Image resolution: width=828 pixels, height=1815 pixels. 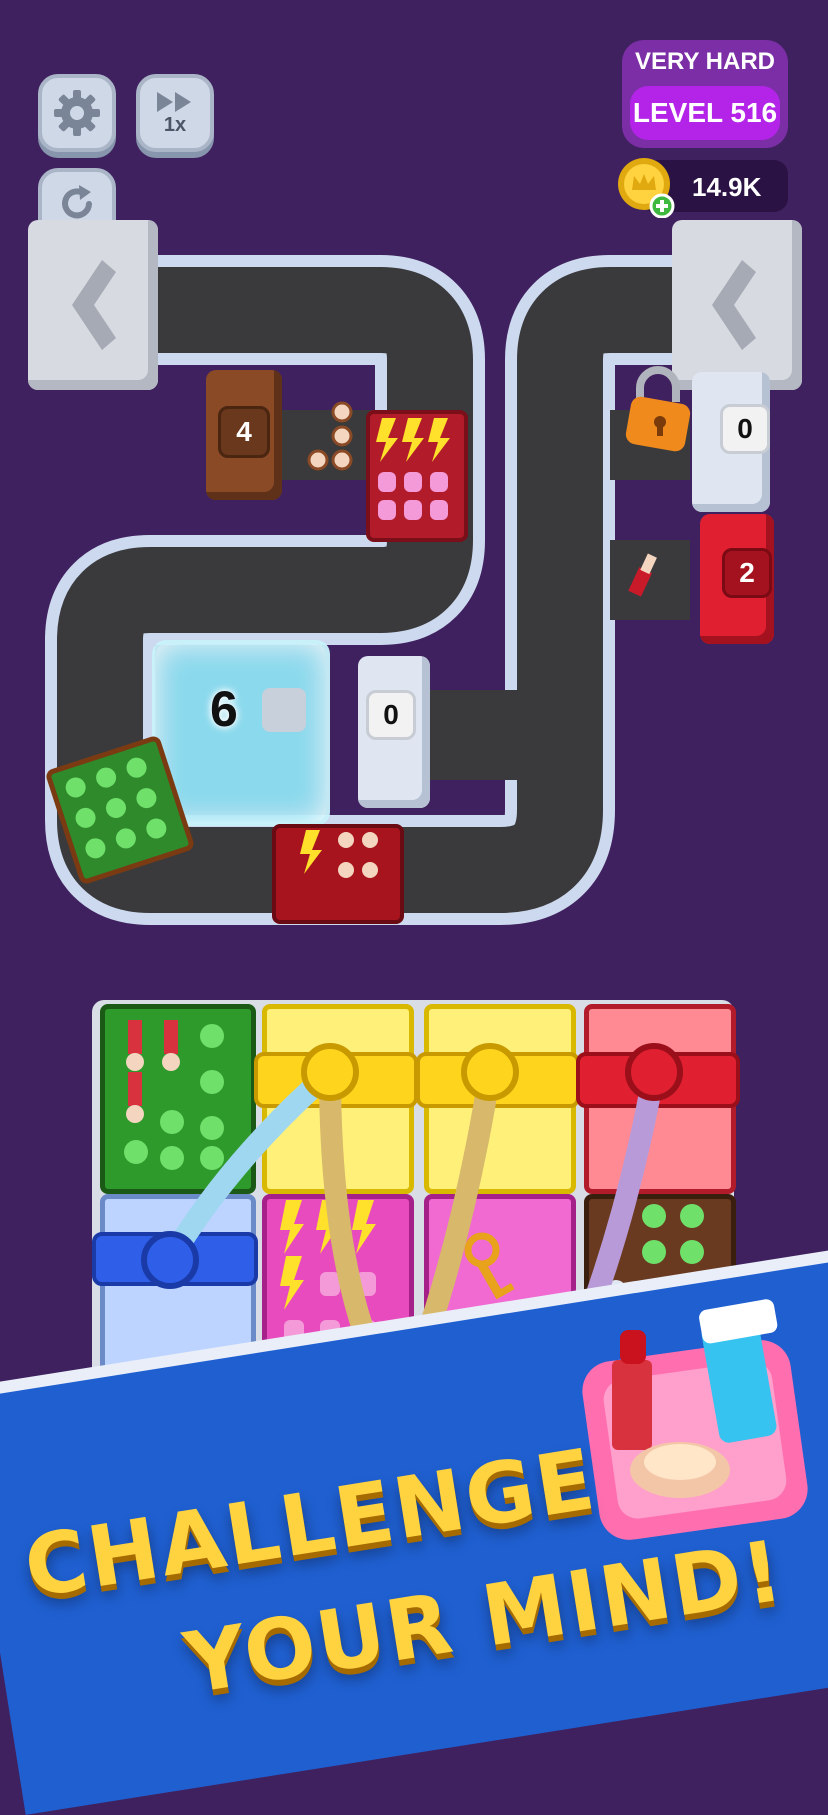 I want to click on bolt-items, so click(x=413, y=469).